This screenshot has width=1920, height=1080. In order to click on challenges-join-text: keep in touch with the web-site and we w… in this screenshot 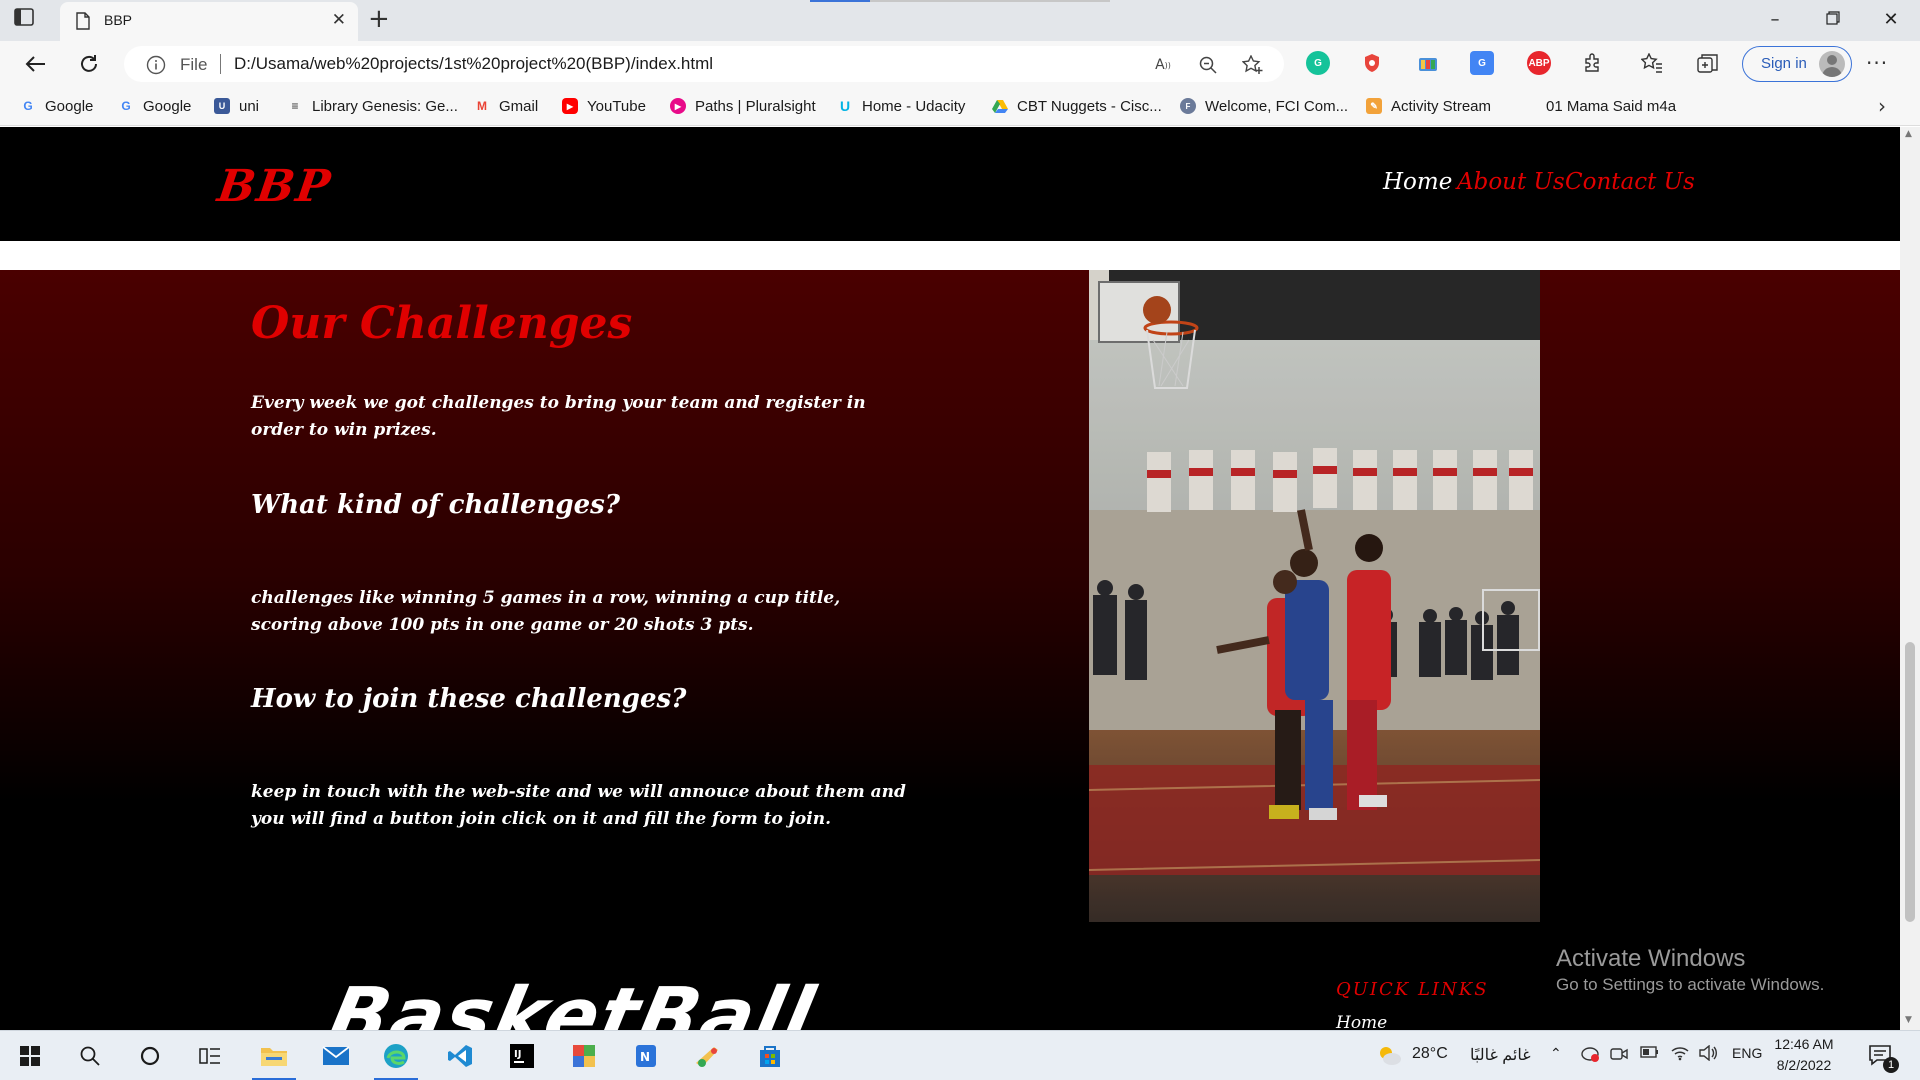, I will do `click(578, 805)`.